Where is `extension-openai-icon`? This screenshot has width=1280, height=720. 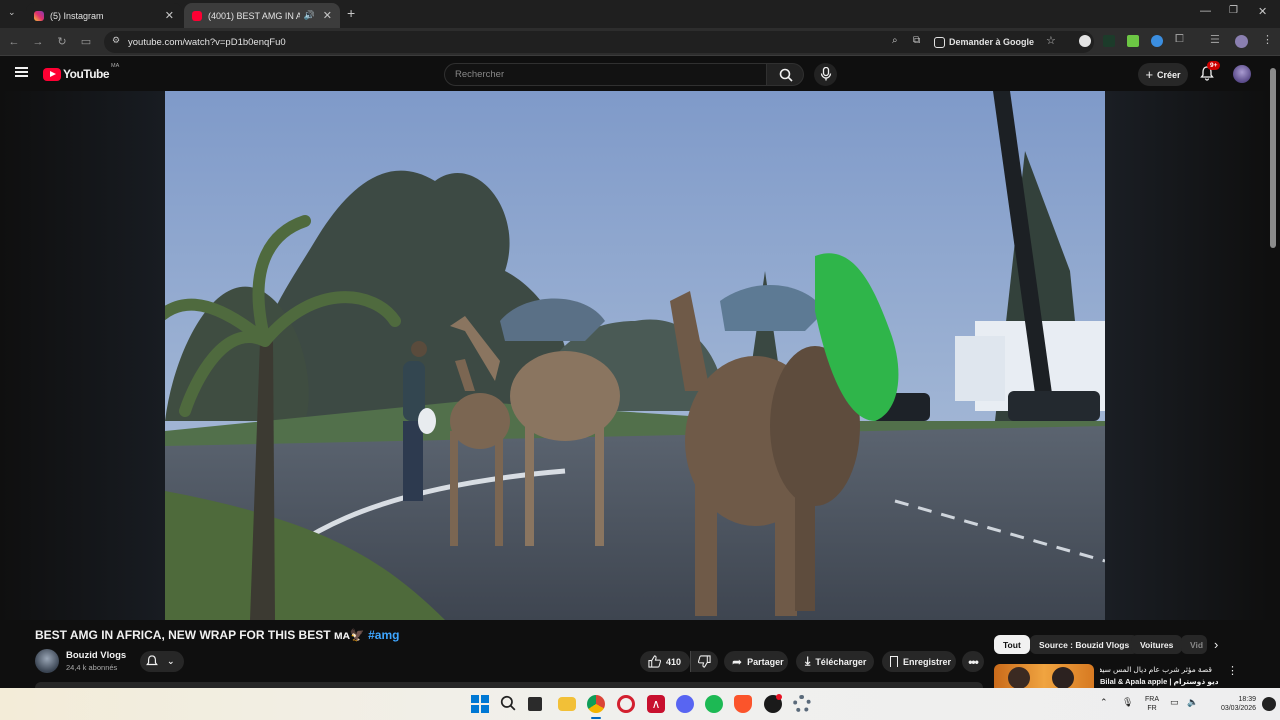
extension-openai-icon is located at coordinates (1085, 41).